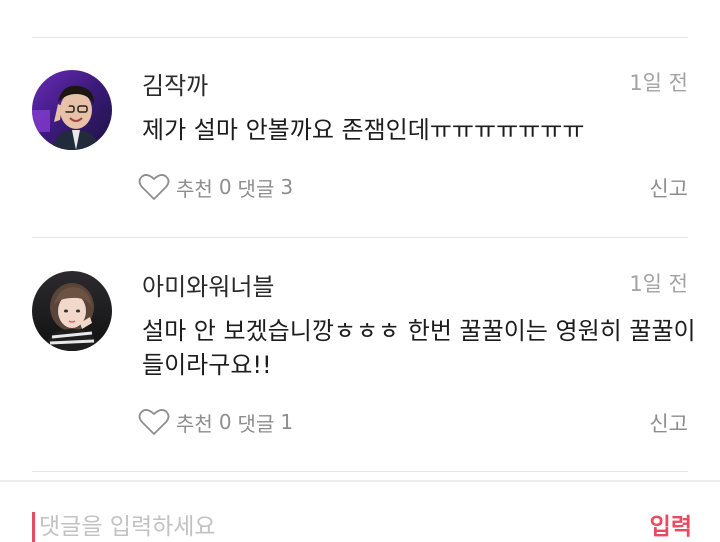 This screenshot has width=720, height=542. Describe the element at coordinates (419, 348) in the screenshot. I see `comment-text: 설마 안 보겠습니깡ㅎㅎㅎ 한번 꿀꿀이는 영원히 꿀꿀이들이라구요!!` at that location.